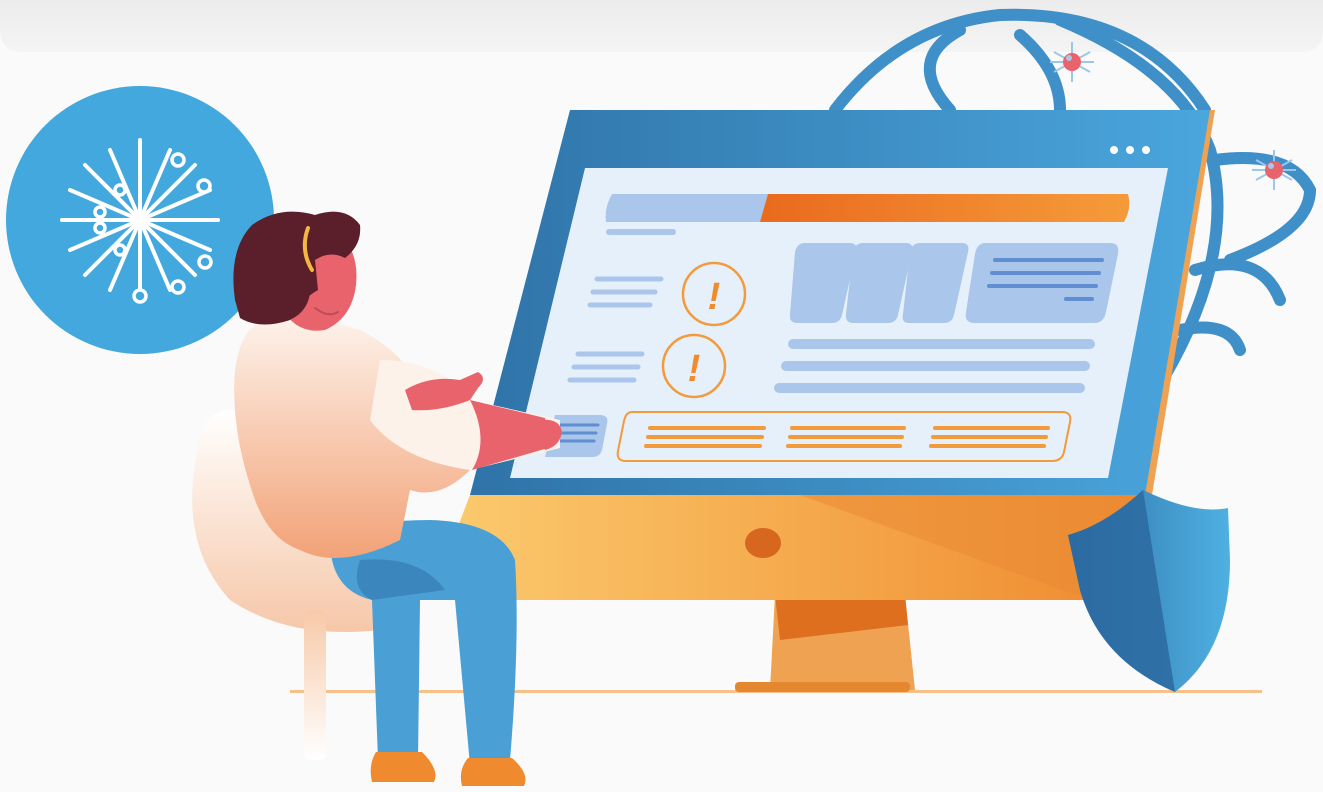 Image resolution: width=1323 pixels, height=792 pixels. What do you see at coordinates (641, 232) in the screenshot?
I see `text-line` at bounding box center [641, 232].